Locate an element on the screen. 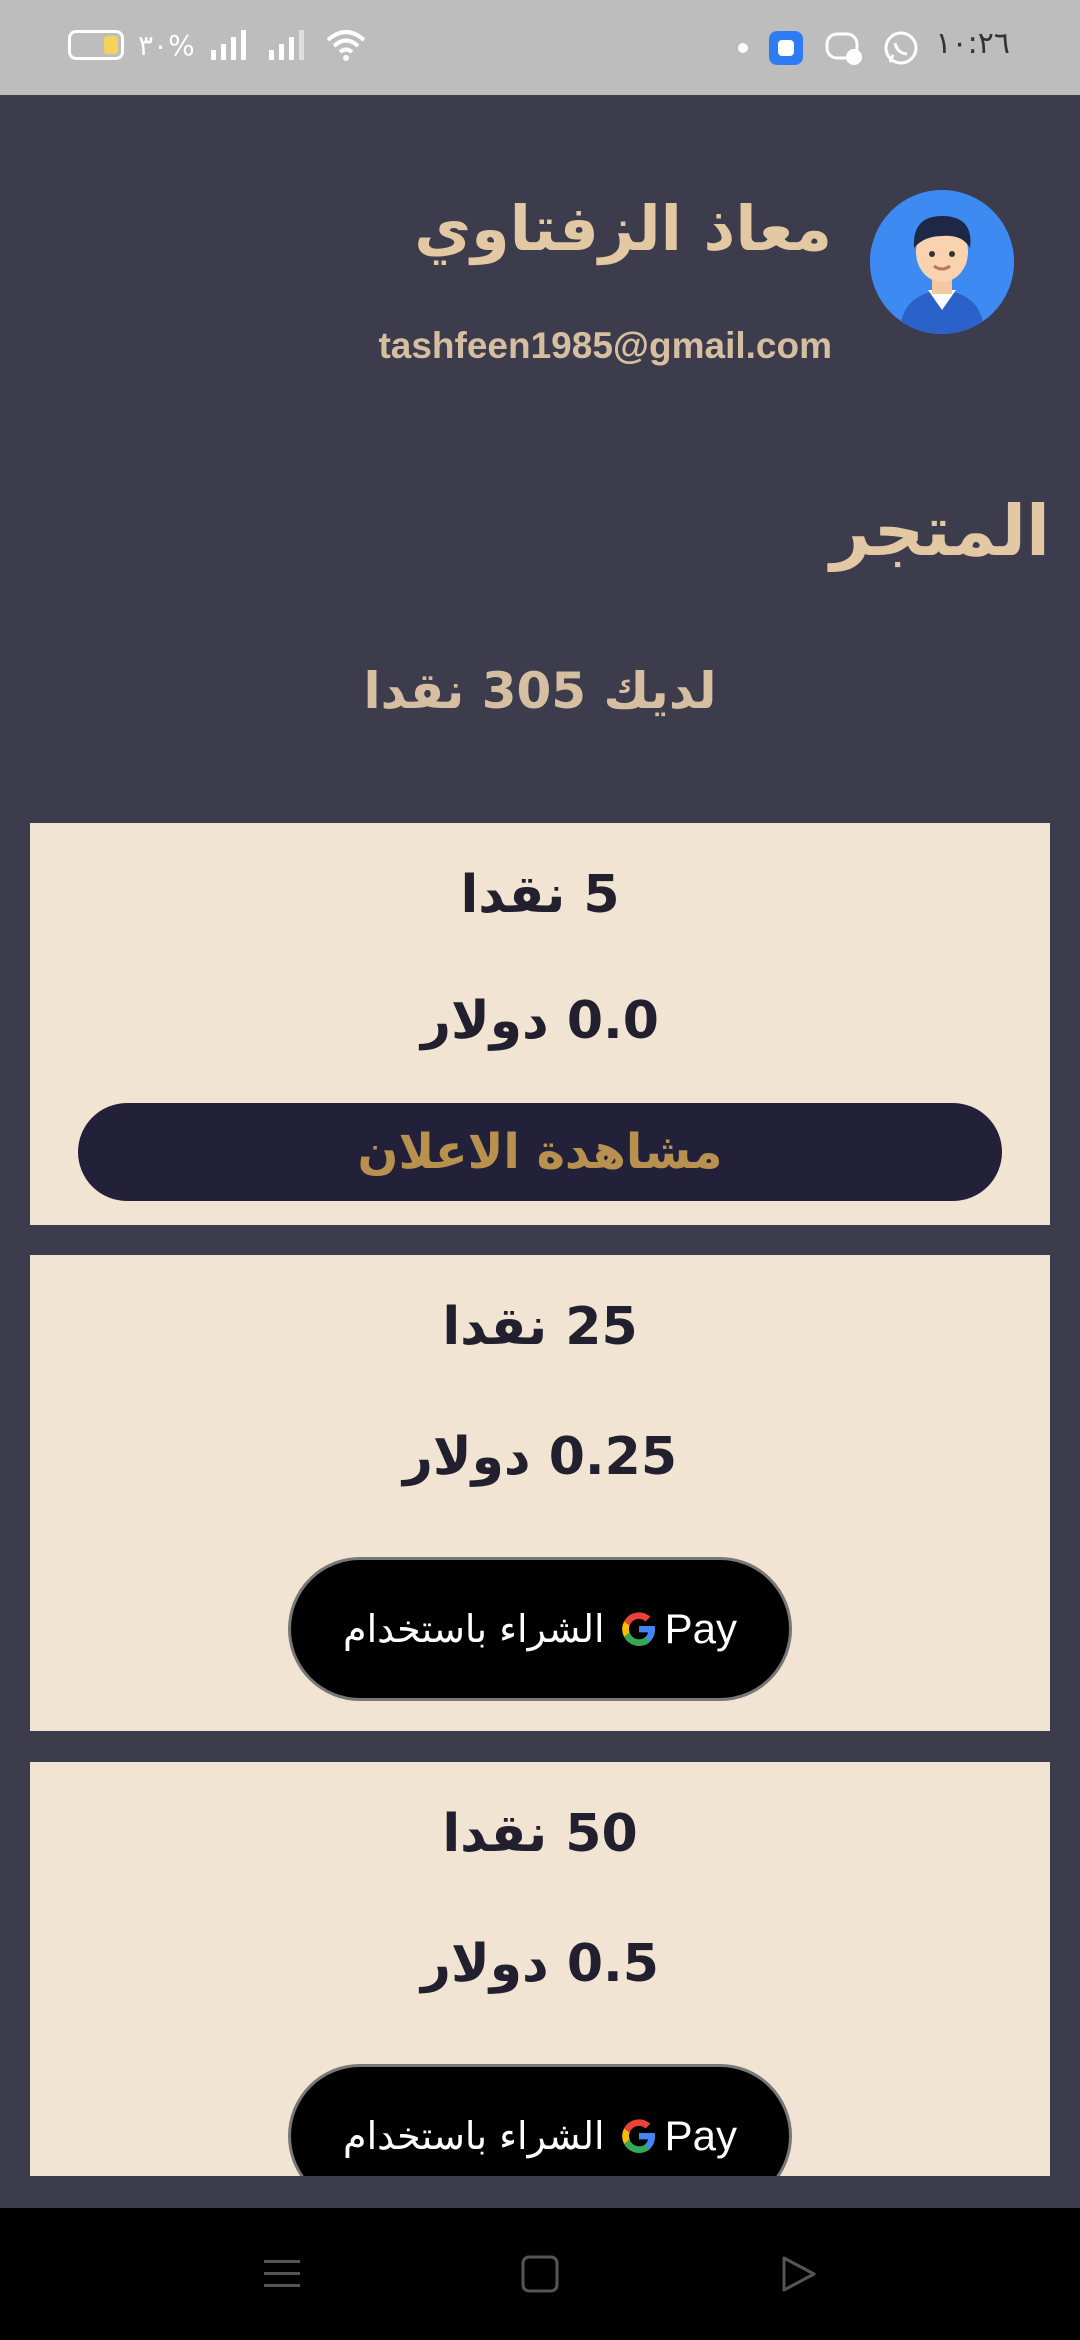 The height and width of the screenshot is (2340, 1080). clock: ١٠:٢٦ is located at coordinates (972, 43).